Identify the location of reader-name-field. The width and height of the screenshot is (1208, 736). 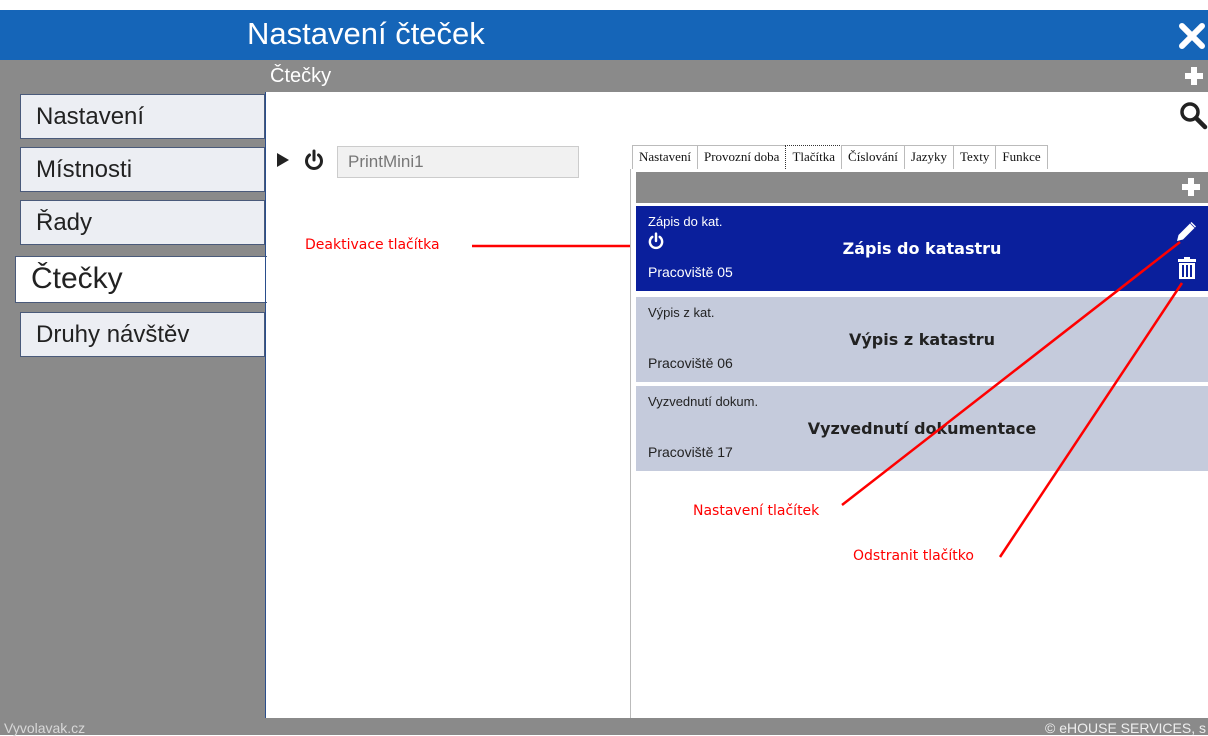
(458, 162).